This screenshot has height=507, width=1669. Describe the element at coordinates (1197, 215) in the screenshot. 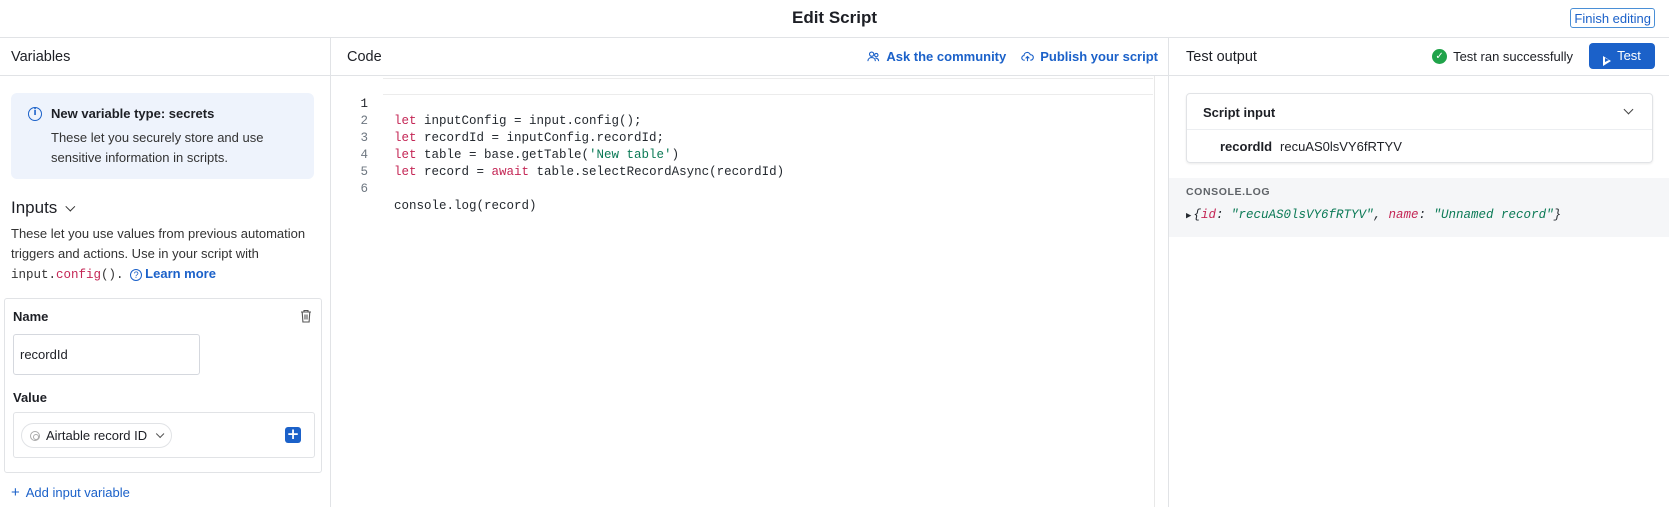

I see `console-brace: {` at that location.